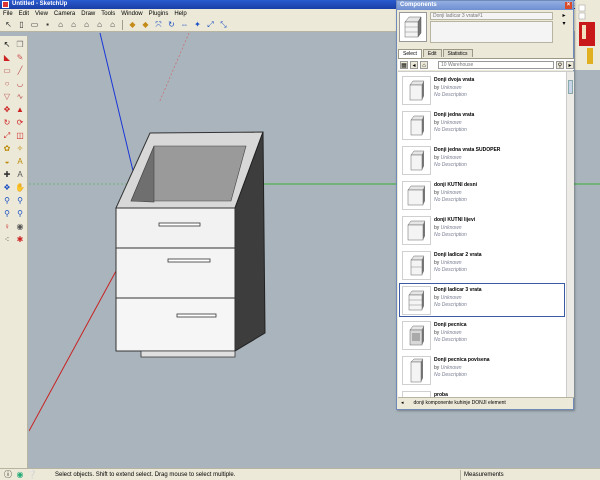  What do you see at coordinates (482, 335) in the screenshot?
I see `list-item: Donji pecnica by Unknown No Description` at bounding box center [482, 335].